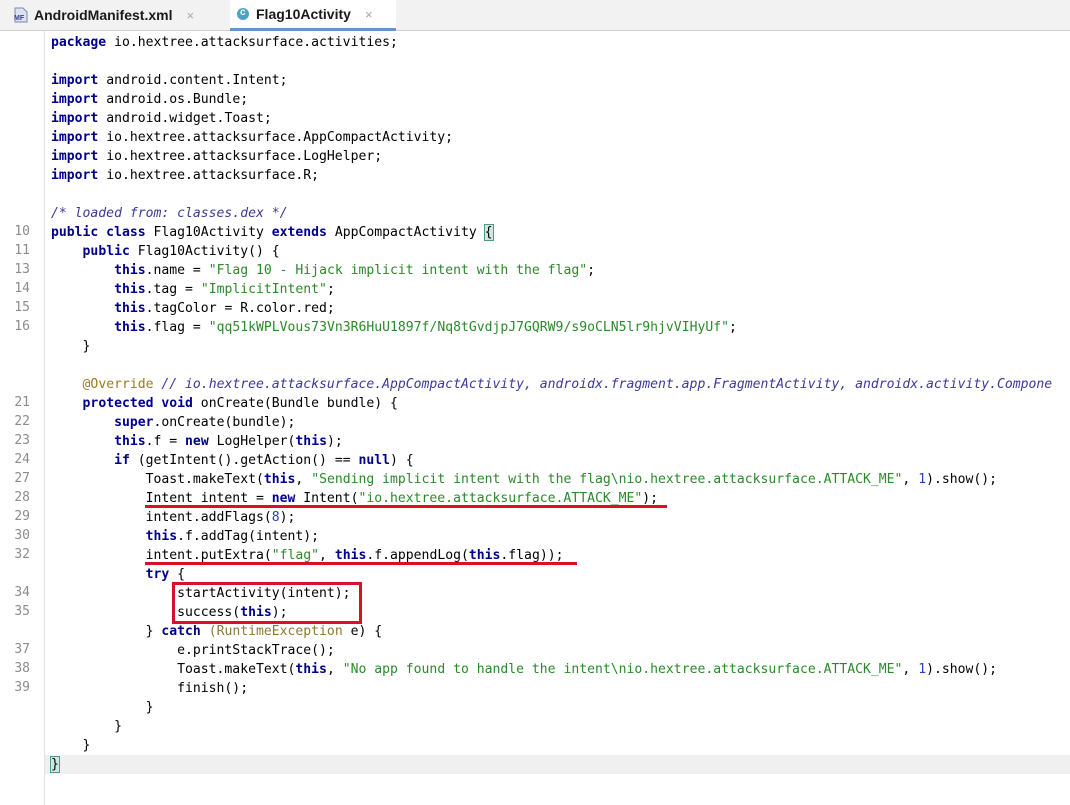  I want to click on code-line: startActivity(intent);, so click(201, 593).